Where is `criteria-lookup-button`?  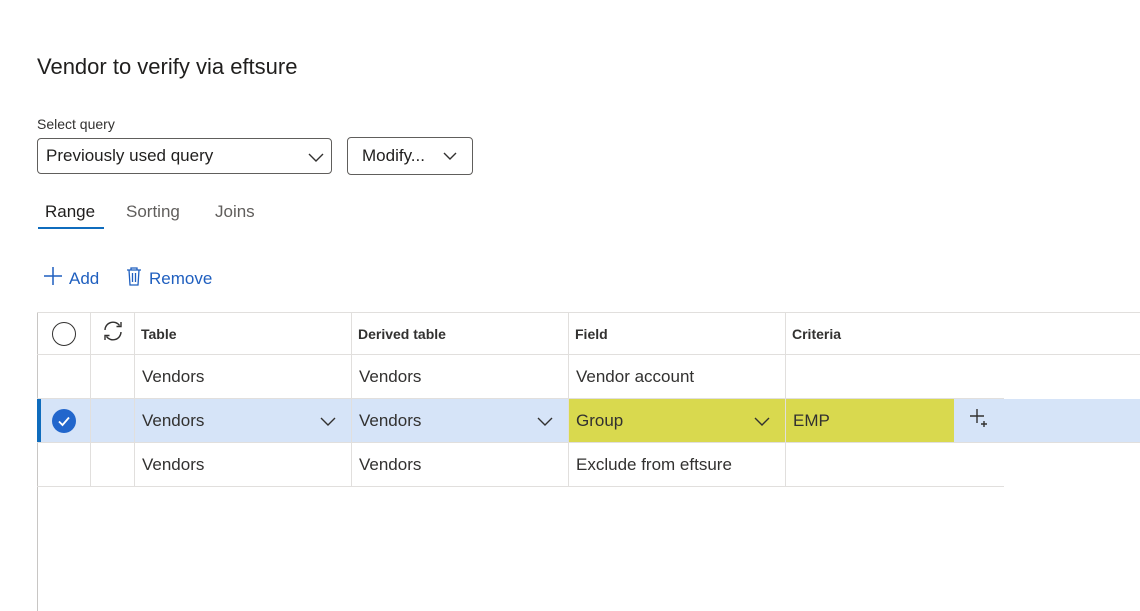
criteria-lookup-button is located at coordinates (979, 420).